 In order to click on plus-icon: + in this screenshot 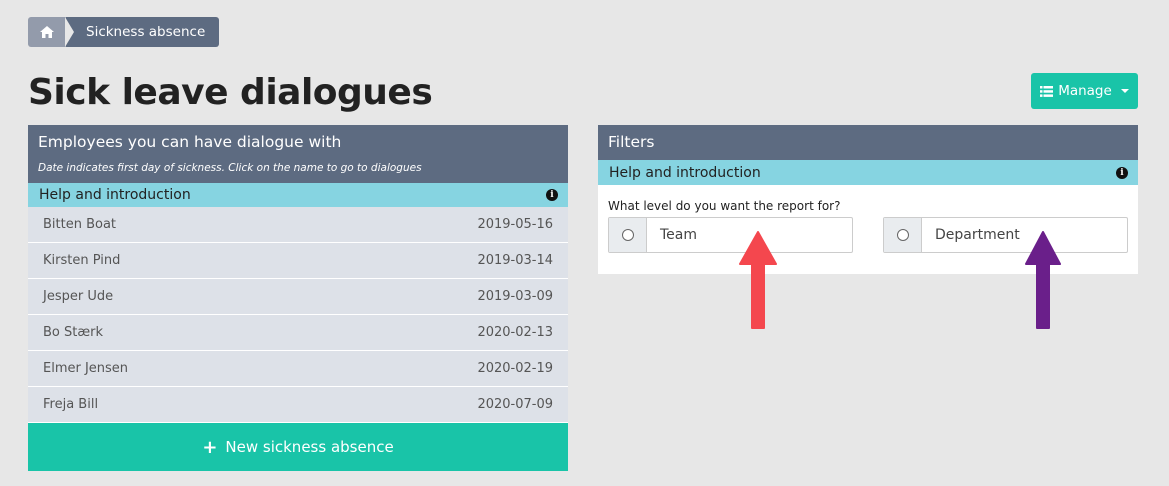, I will do `click(210, 447)`.